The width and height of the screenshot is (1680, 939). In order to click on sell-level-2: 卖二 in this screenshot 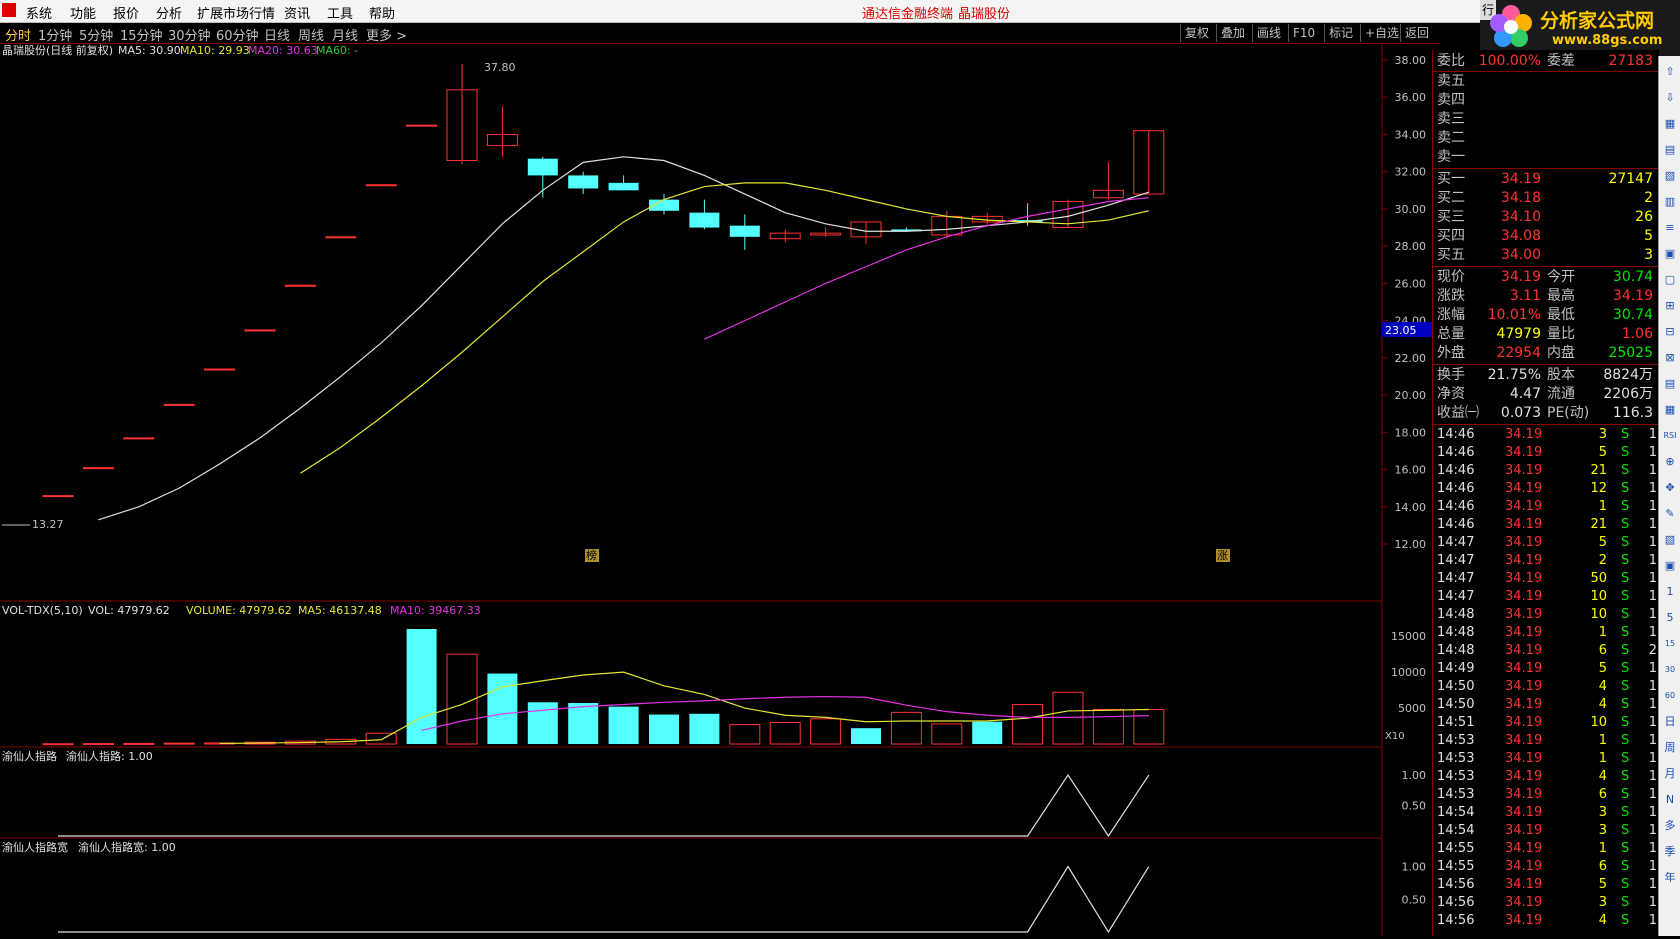, I will do `click(1546, 138)`.